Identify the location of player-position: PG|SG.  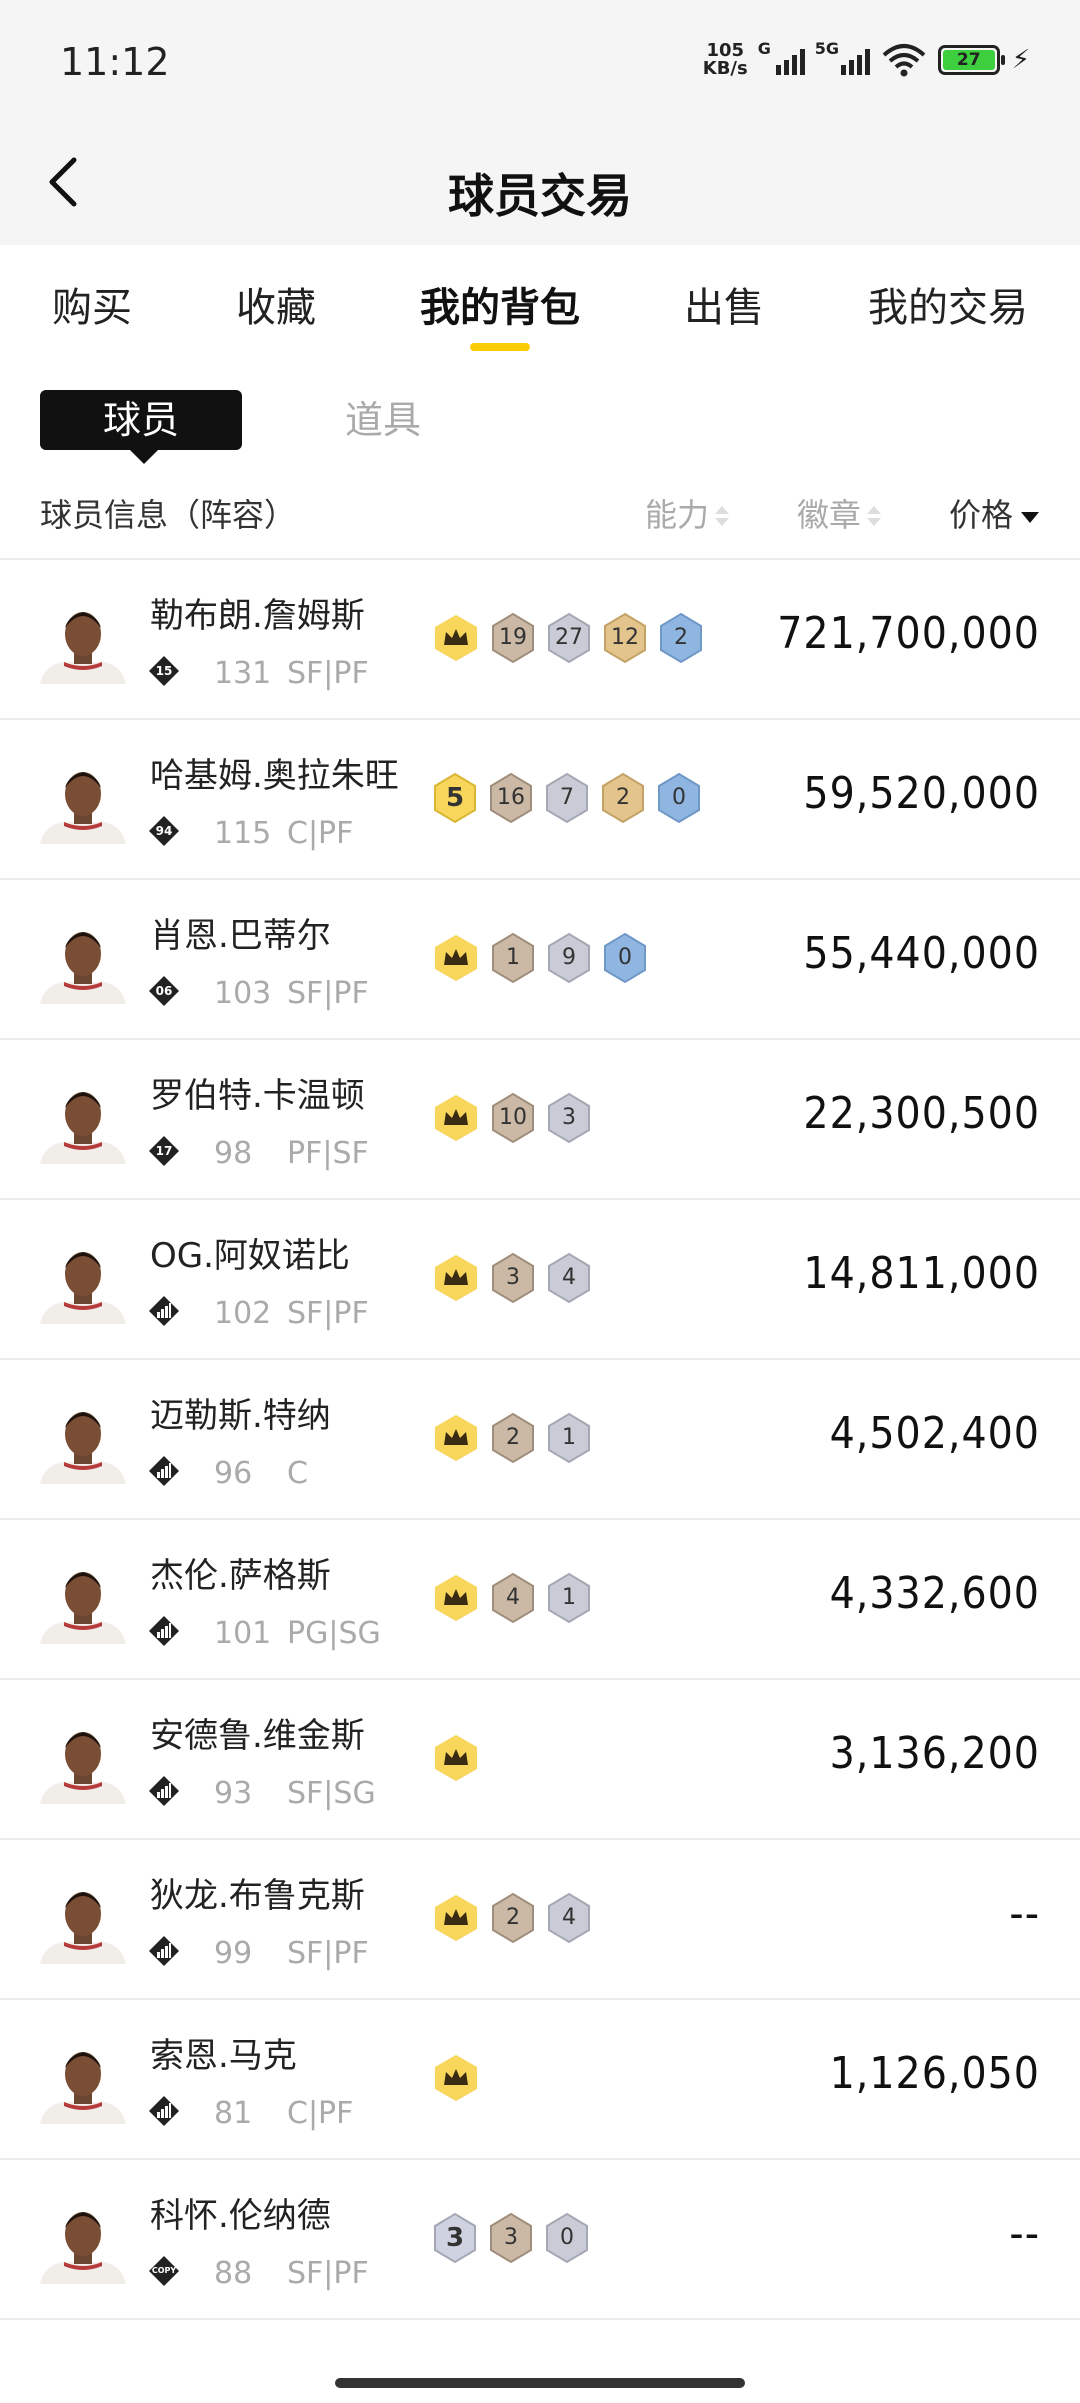
(334, 1633).